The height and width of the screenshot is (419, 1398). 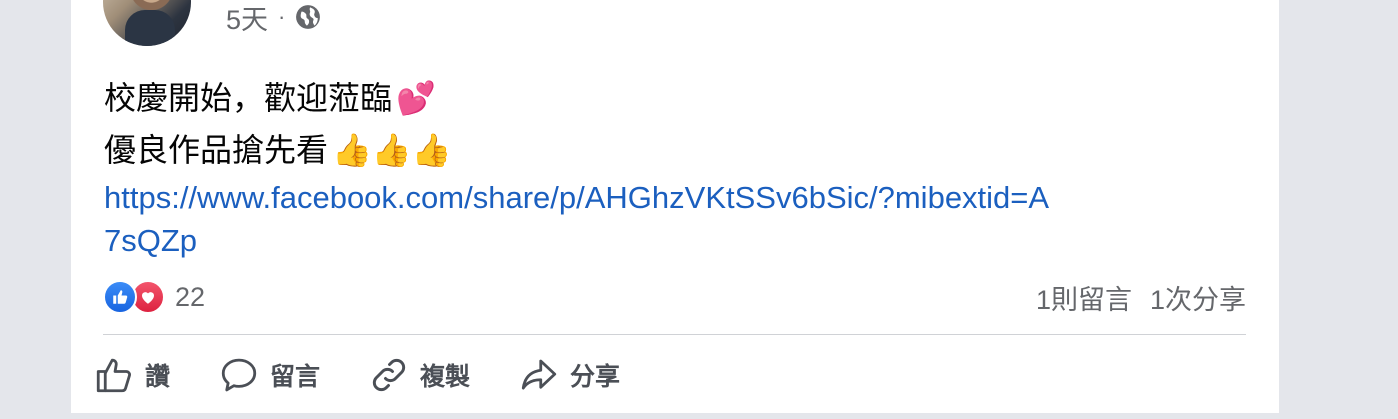 What do you see at coordinates (131, 375) in the screenshot?
I see `like-button: 讚` at bounding box center [131, 375].